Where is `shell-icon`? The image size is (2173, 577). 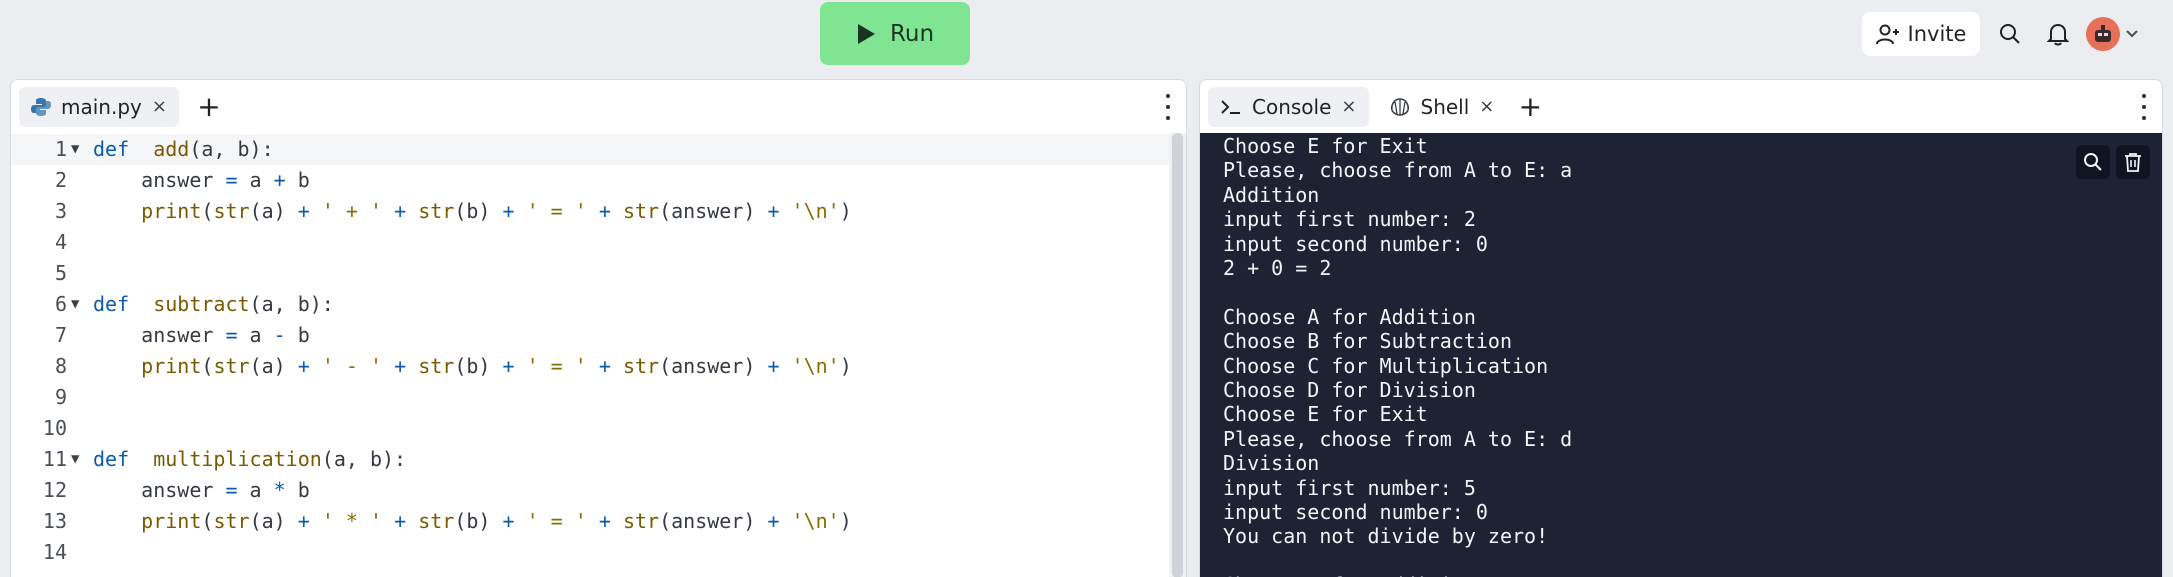
shell-icon is located at coordinates (1399, 106).